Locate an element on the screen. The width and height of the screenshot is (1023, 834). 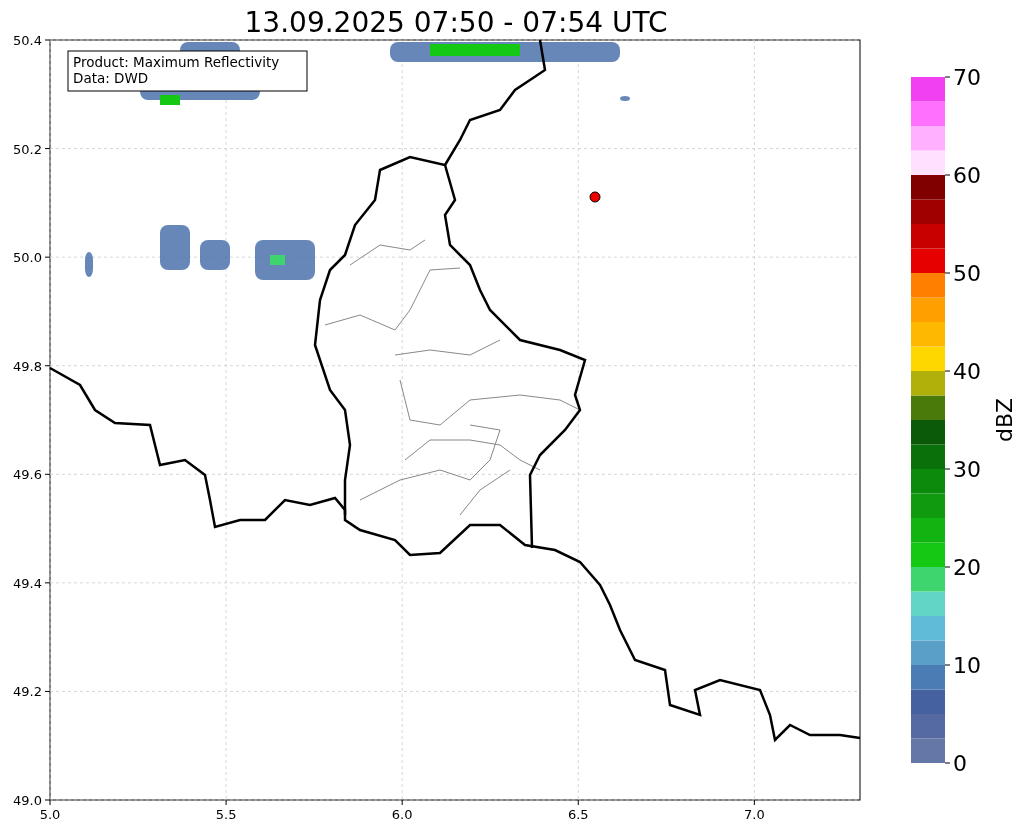
chart-title: 13.09.2025 07:50 - 07:54 UTC is located at coordinates (456, 22).